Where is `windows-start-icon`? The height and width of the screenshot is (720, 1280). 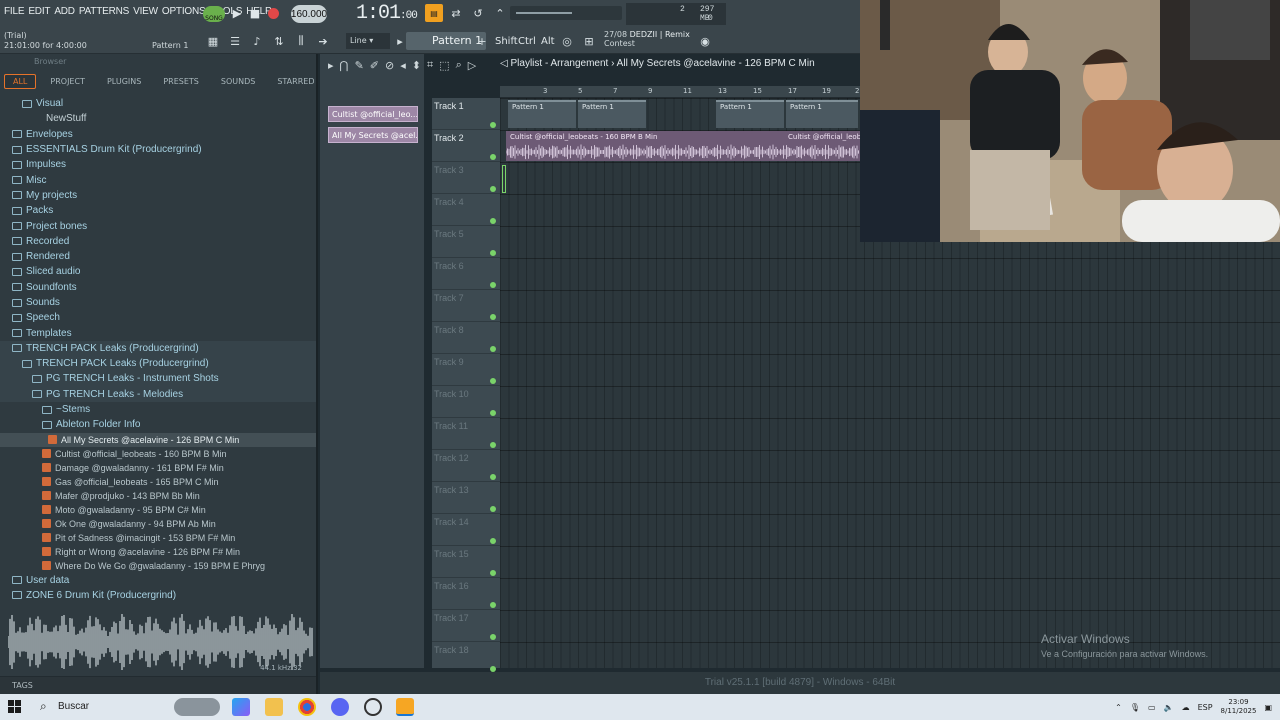
windows-start-icon is located at coordinates (15, 707).